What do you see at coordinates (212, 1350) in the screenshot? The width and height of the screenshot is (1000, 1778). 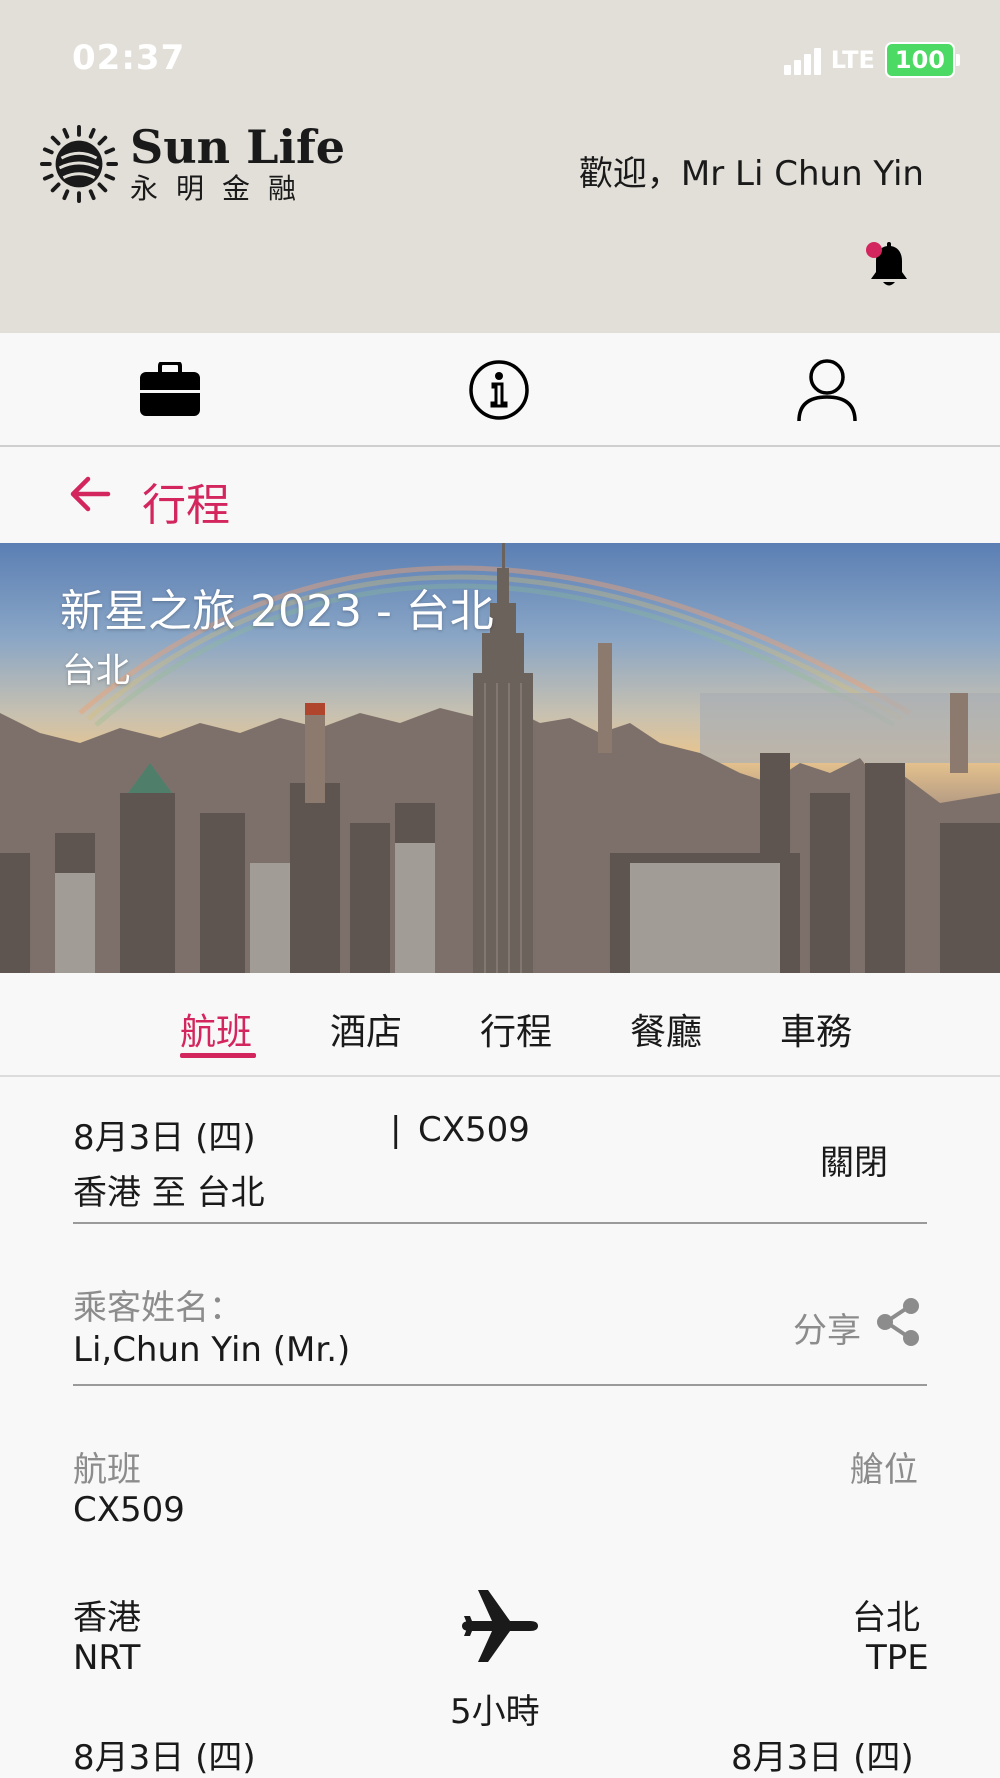 I see `passenger-name: Li,Chun Yin (Mr.)` at bounding box center [212, 1350].